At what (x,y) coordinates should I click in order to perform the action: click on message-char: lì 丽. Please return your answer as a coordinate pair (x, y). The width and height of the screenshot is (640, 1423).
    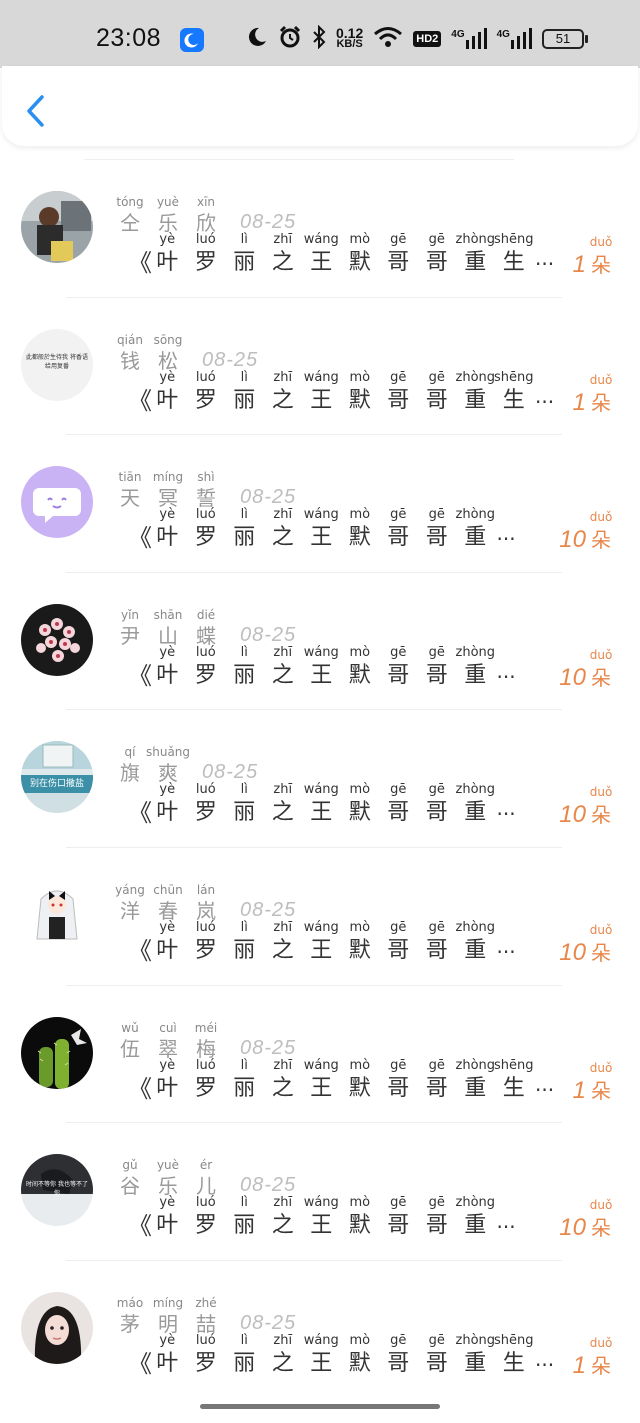
    Looking at the image, I should click on (244, 668).